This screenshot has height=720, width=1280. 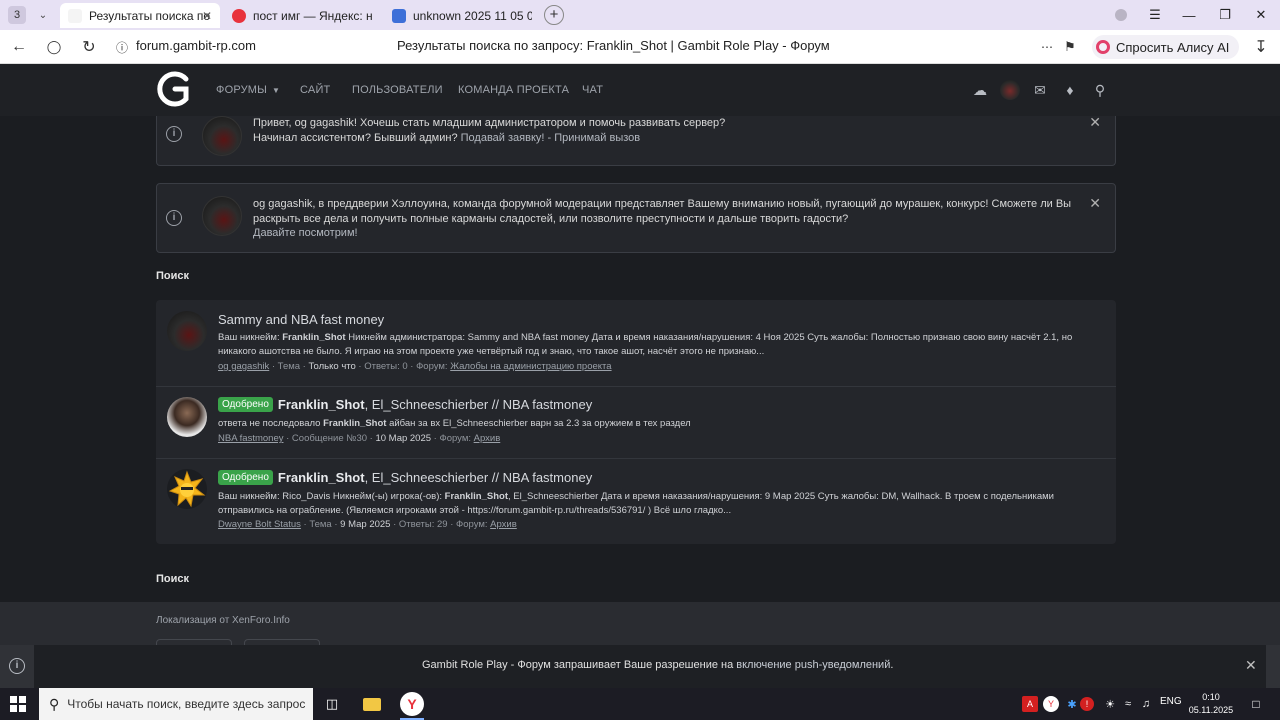 What do you see at coordinates (1261, 47) in the screenshot?
I see `download-icon: ↧` at bounding box center [1261, 47].